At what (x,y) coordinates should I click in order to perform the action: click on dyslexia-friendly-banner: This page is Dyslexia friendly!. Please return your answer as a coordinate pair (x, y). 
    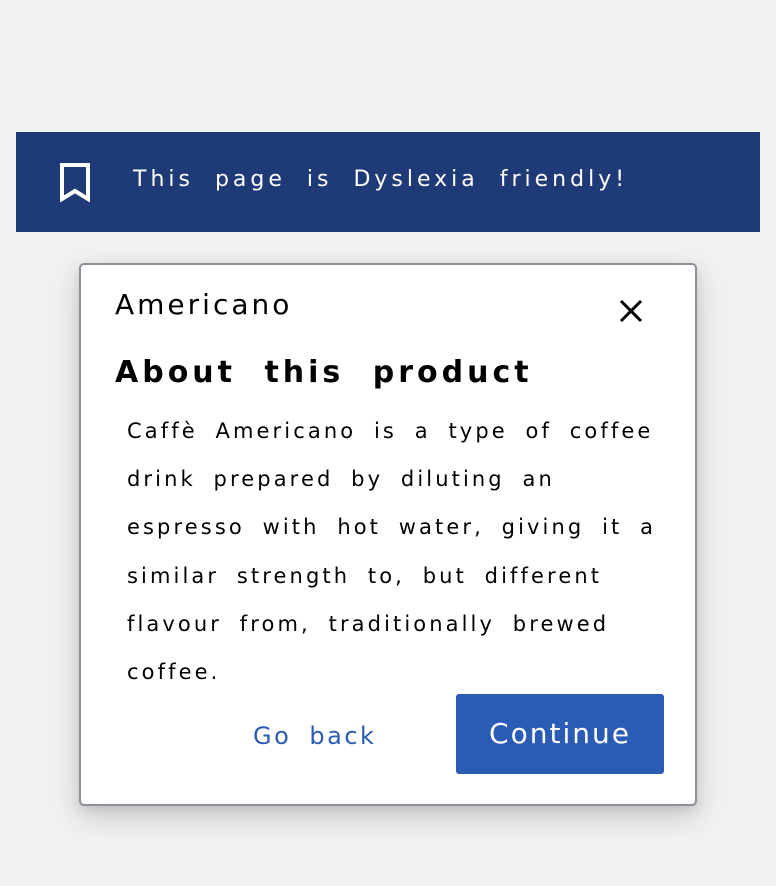
    Looking at the image, I should click on (388, 182).